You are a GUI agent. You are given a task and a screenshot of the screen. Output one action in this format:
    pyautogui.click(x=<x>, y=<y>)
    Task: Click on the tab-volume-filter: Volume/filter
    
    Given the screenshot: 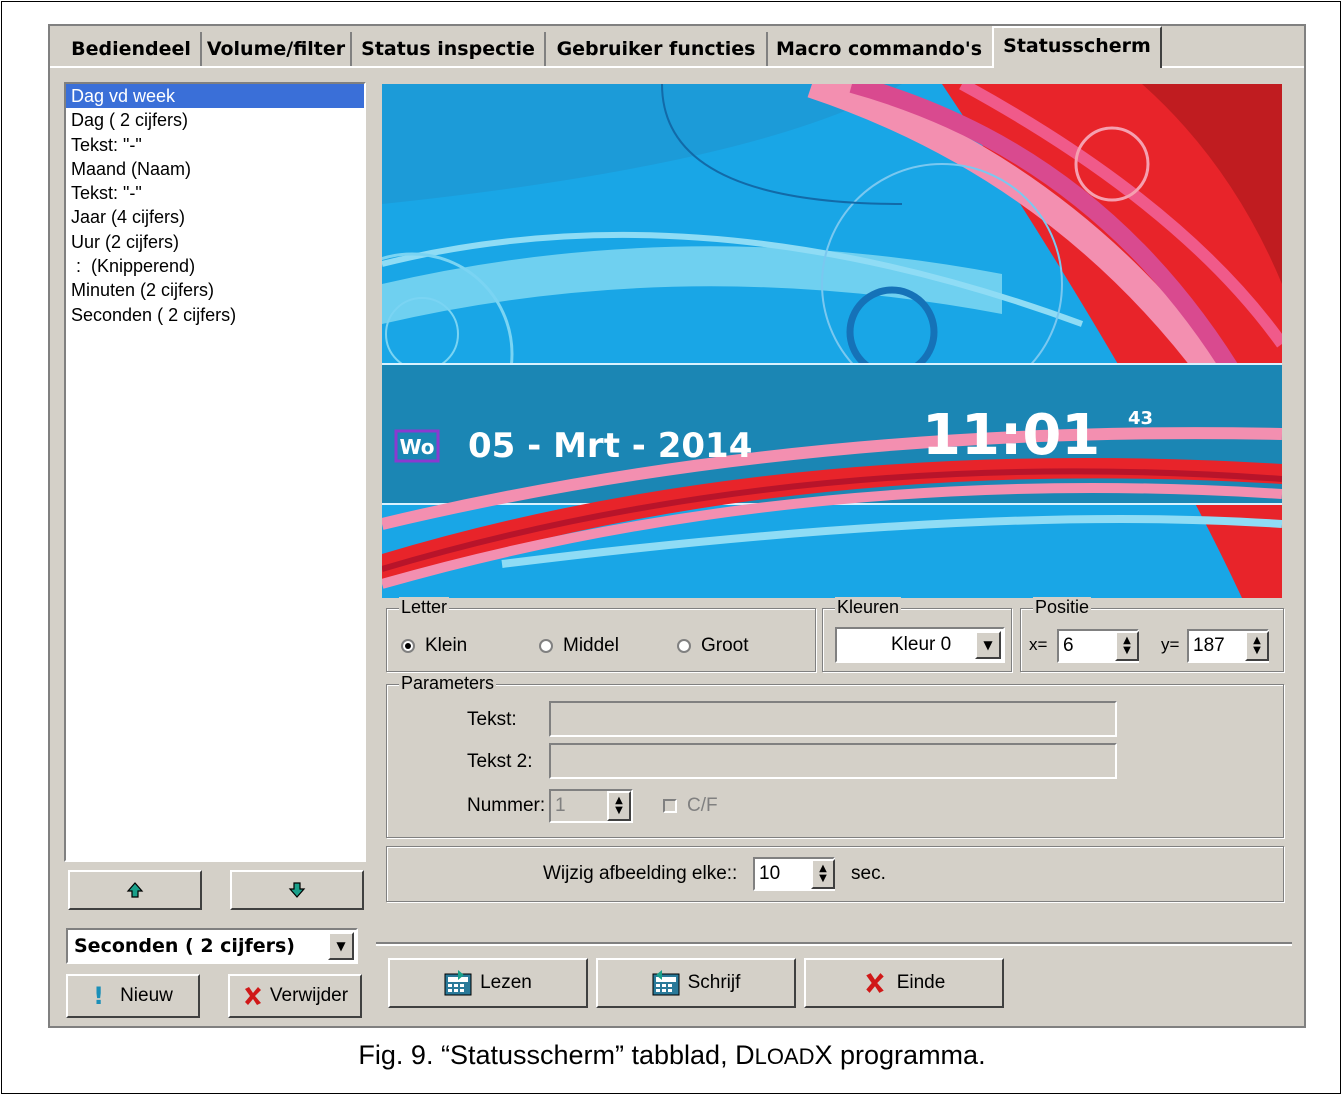 What is the action you would take?
    pyautogui.click(x=277, y=49)
    